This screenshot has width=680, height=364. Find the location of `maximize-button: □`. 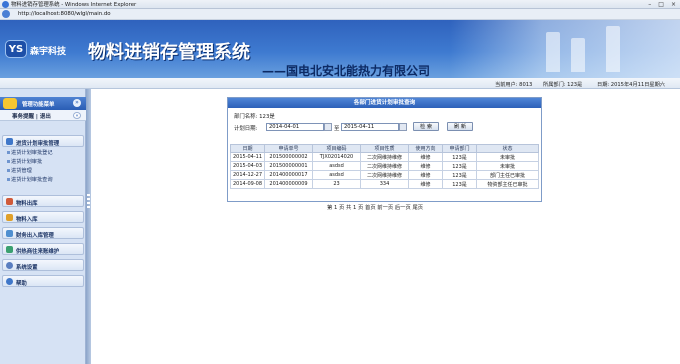

maximize-button: □ is located at coordinates (661, 4).